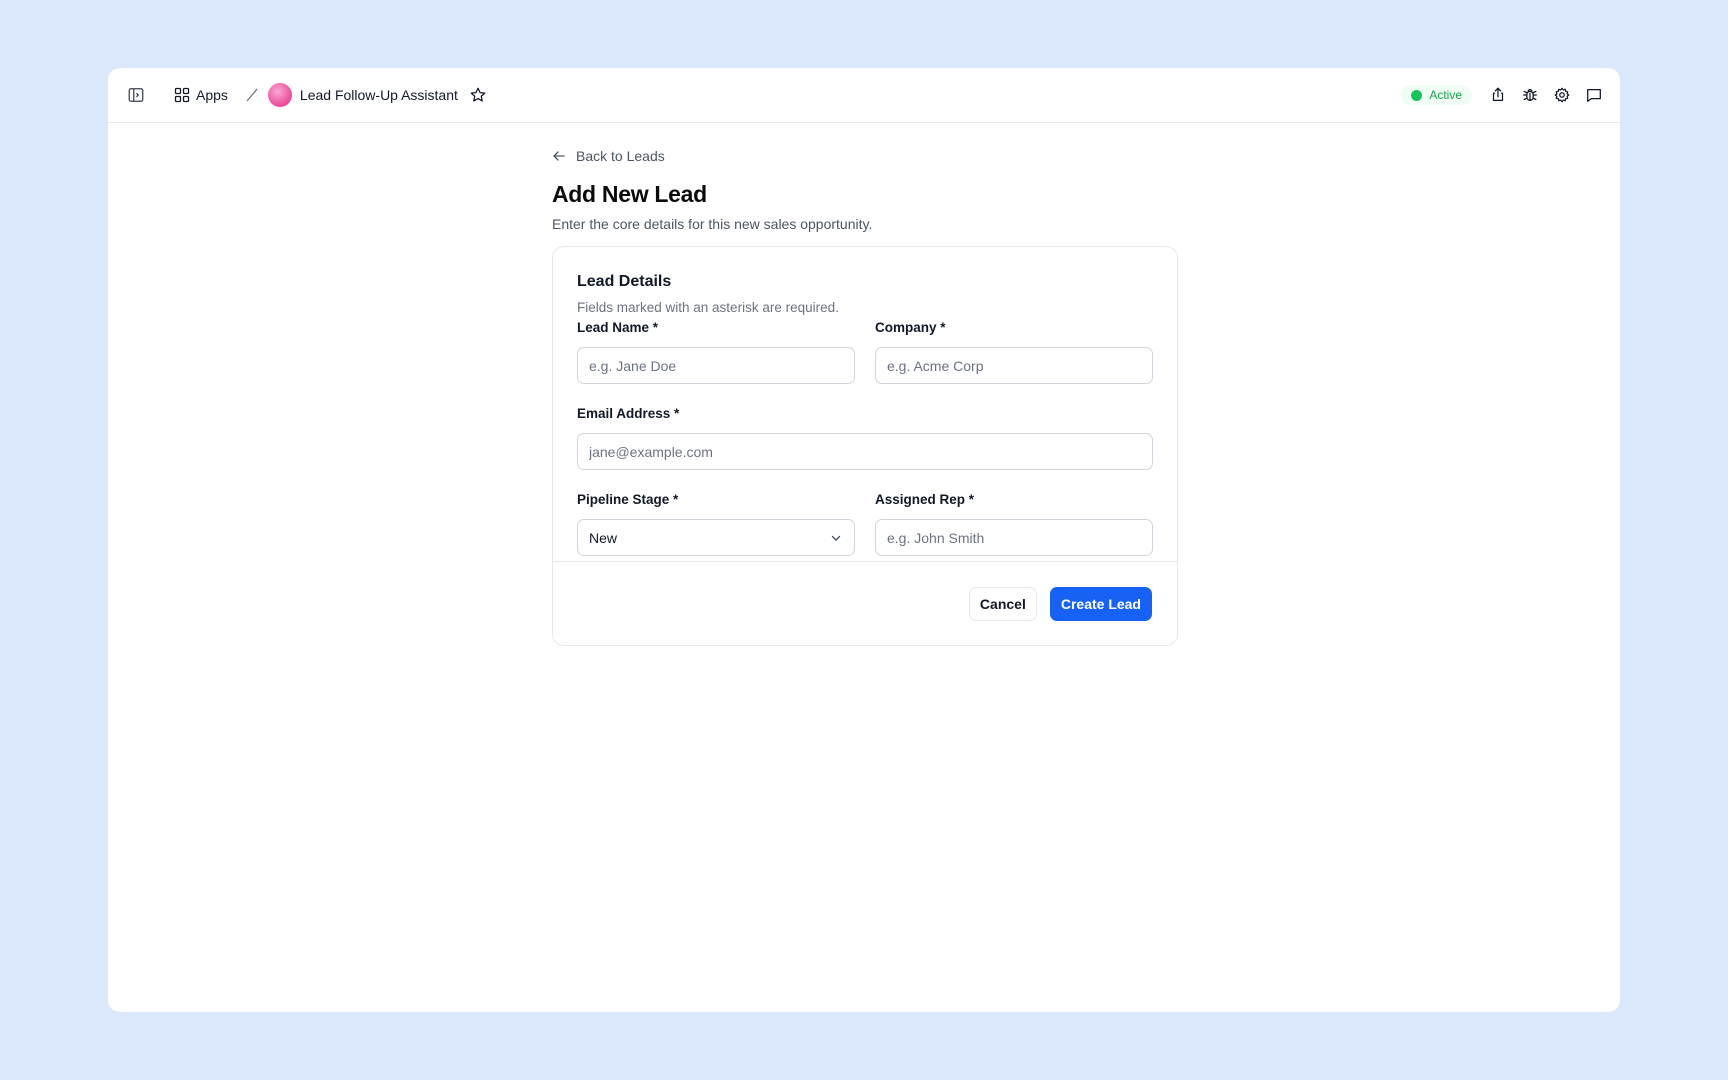 This screenshot has height=1080, width=1728. I want to click on company-input, so click(1014, 365).